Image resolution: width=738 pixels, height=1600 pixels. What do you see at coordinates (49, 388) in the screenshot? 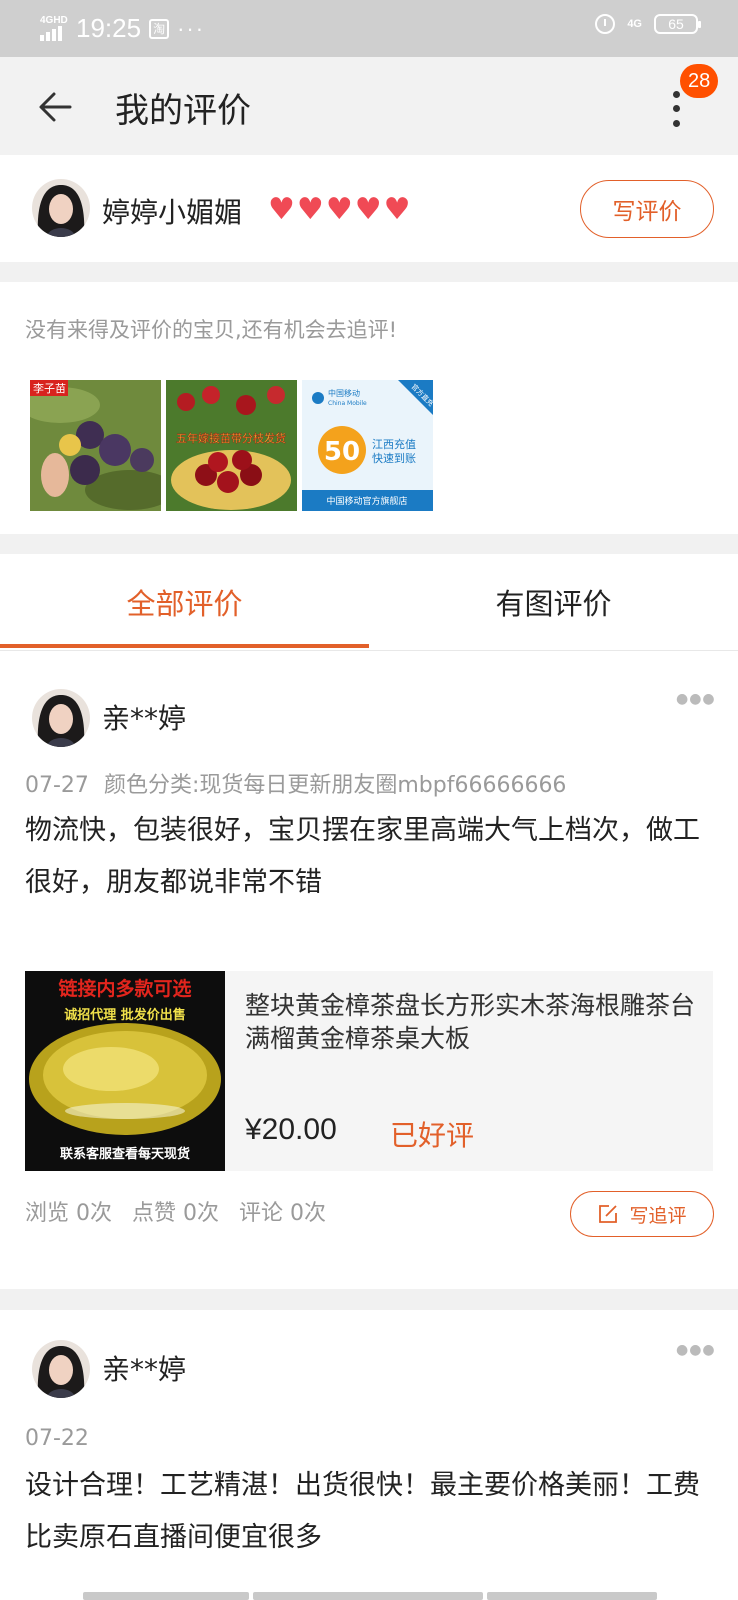
I see `thumb-badge-text: 李子苗` at bounding box center [49, 388].